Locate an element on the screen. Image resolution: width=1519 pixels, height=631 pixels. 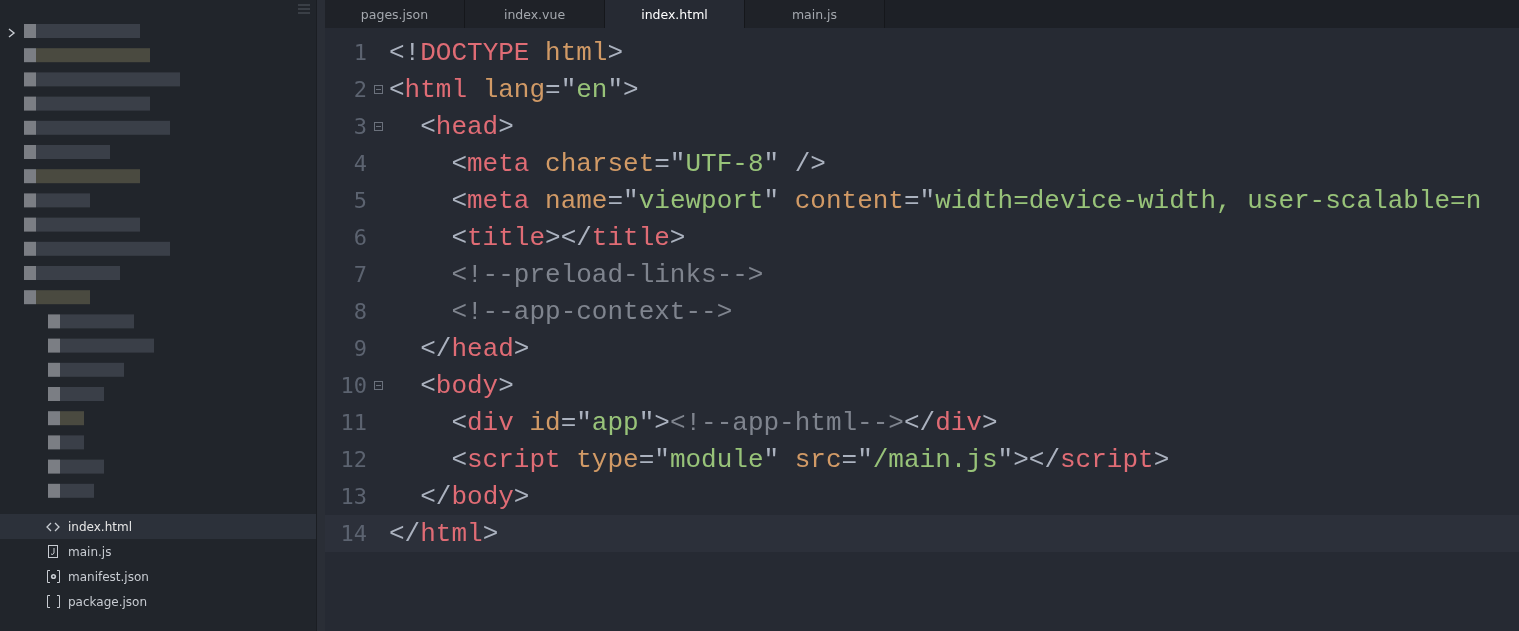
file-item: package.json is located at coordinates (158, 601).